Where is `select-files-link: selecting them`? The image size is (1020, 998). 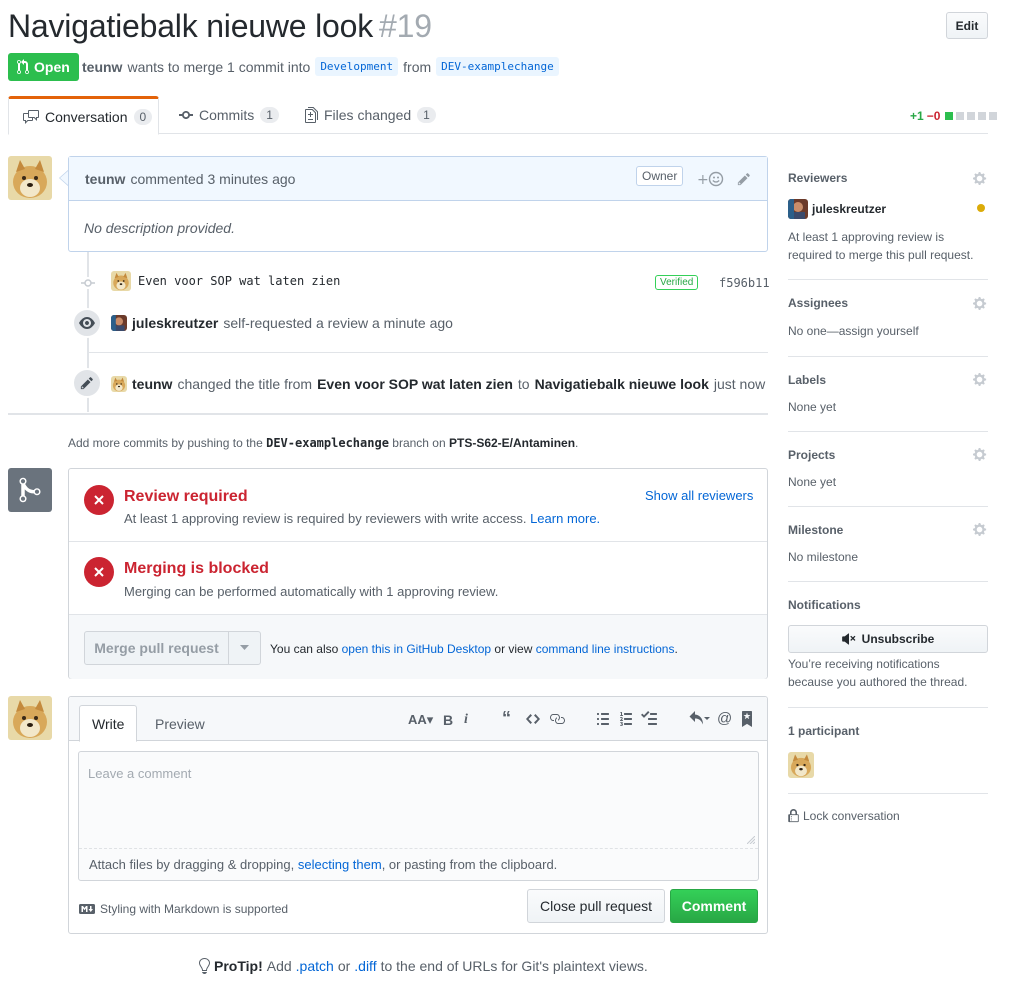
select-files-link: selecting them is located at coordinates (340, 864).